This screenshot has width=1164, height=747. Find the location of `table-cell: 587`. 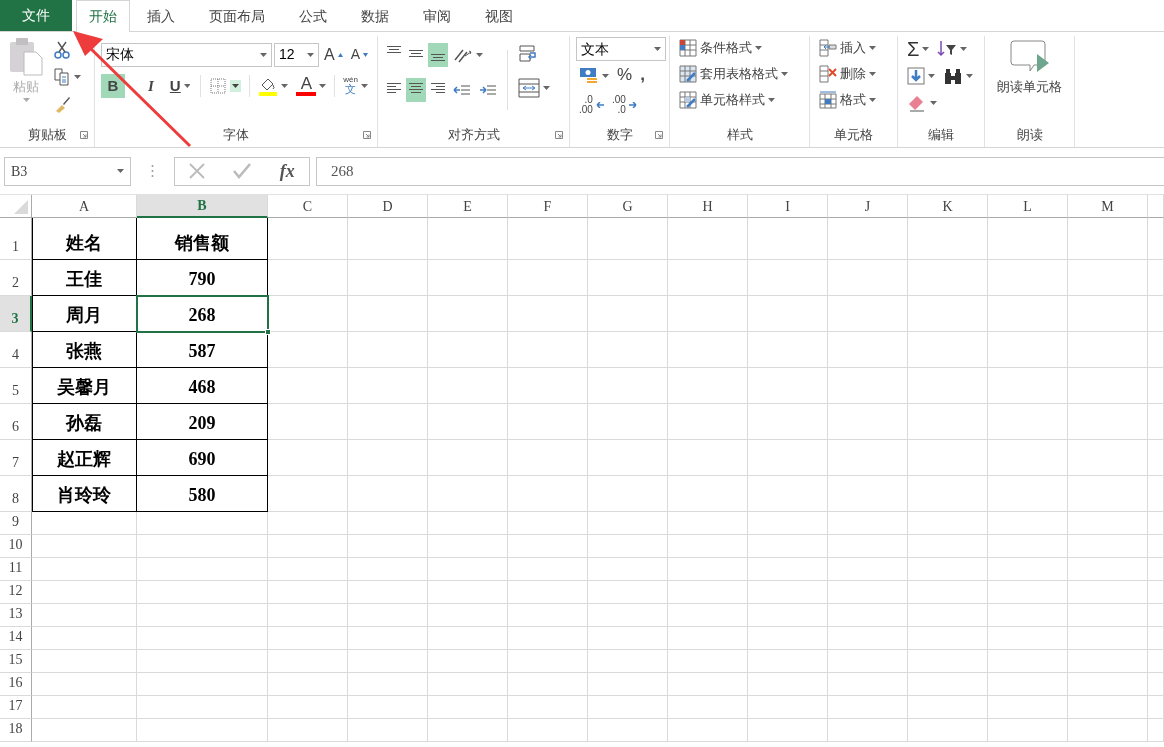

table-cell: 587 is located at coordinates (202, 350).